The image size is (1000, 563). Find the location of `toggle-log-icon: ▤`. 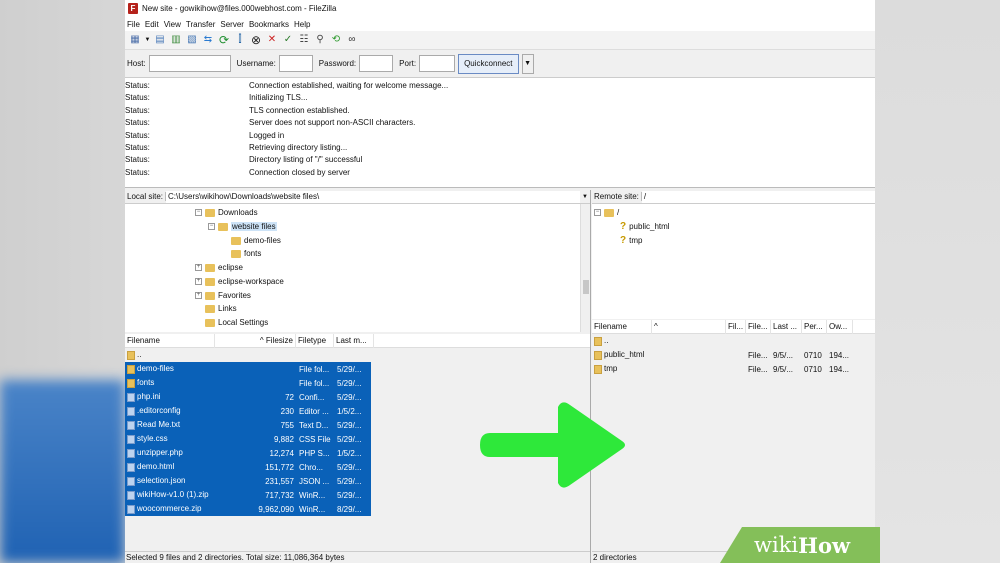

toggle-log-icon: ▤ is located at coordinates (160, 40).